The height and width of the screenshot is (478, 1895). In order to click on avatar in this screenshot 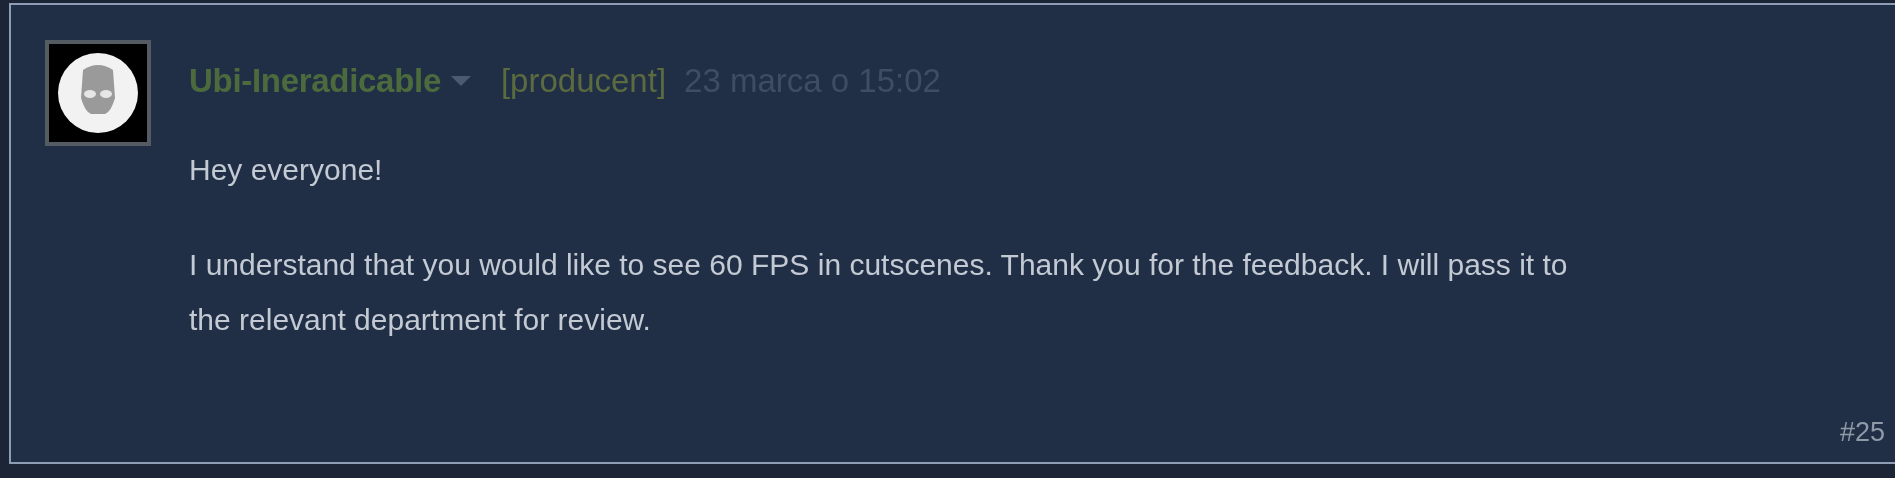, I will do `click(98, 93)`.